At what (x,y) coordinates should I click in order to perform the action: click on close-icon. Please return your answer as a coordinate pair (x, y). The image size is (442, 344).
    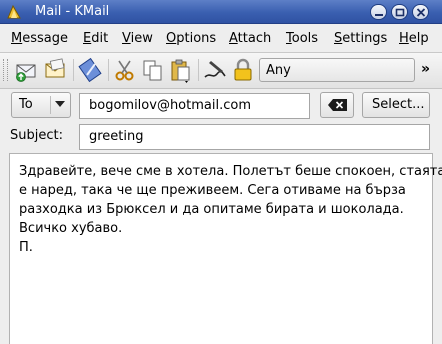
    Looking at the image, I should click on (421, 12).